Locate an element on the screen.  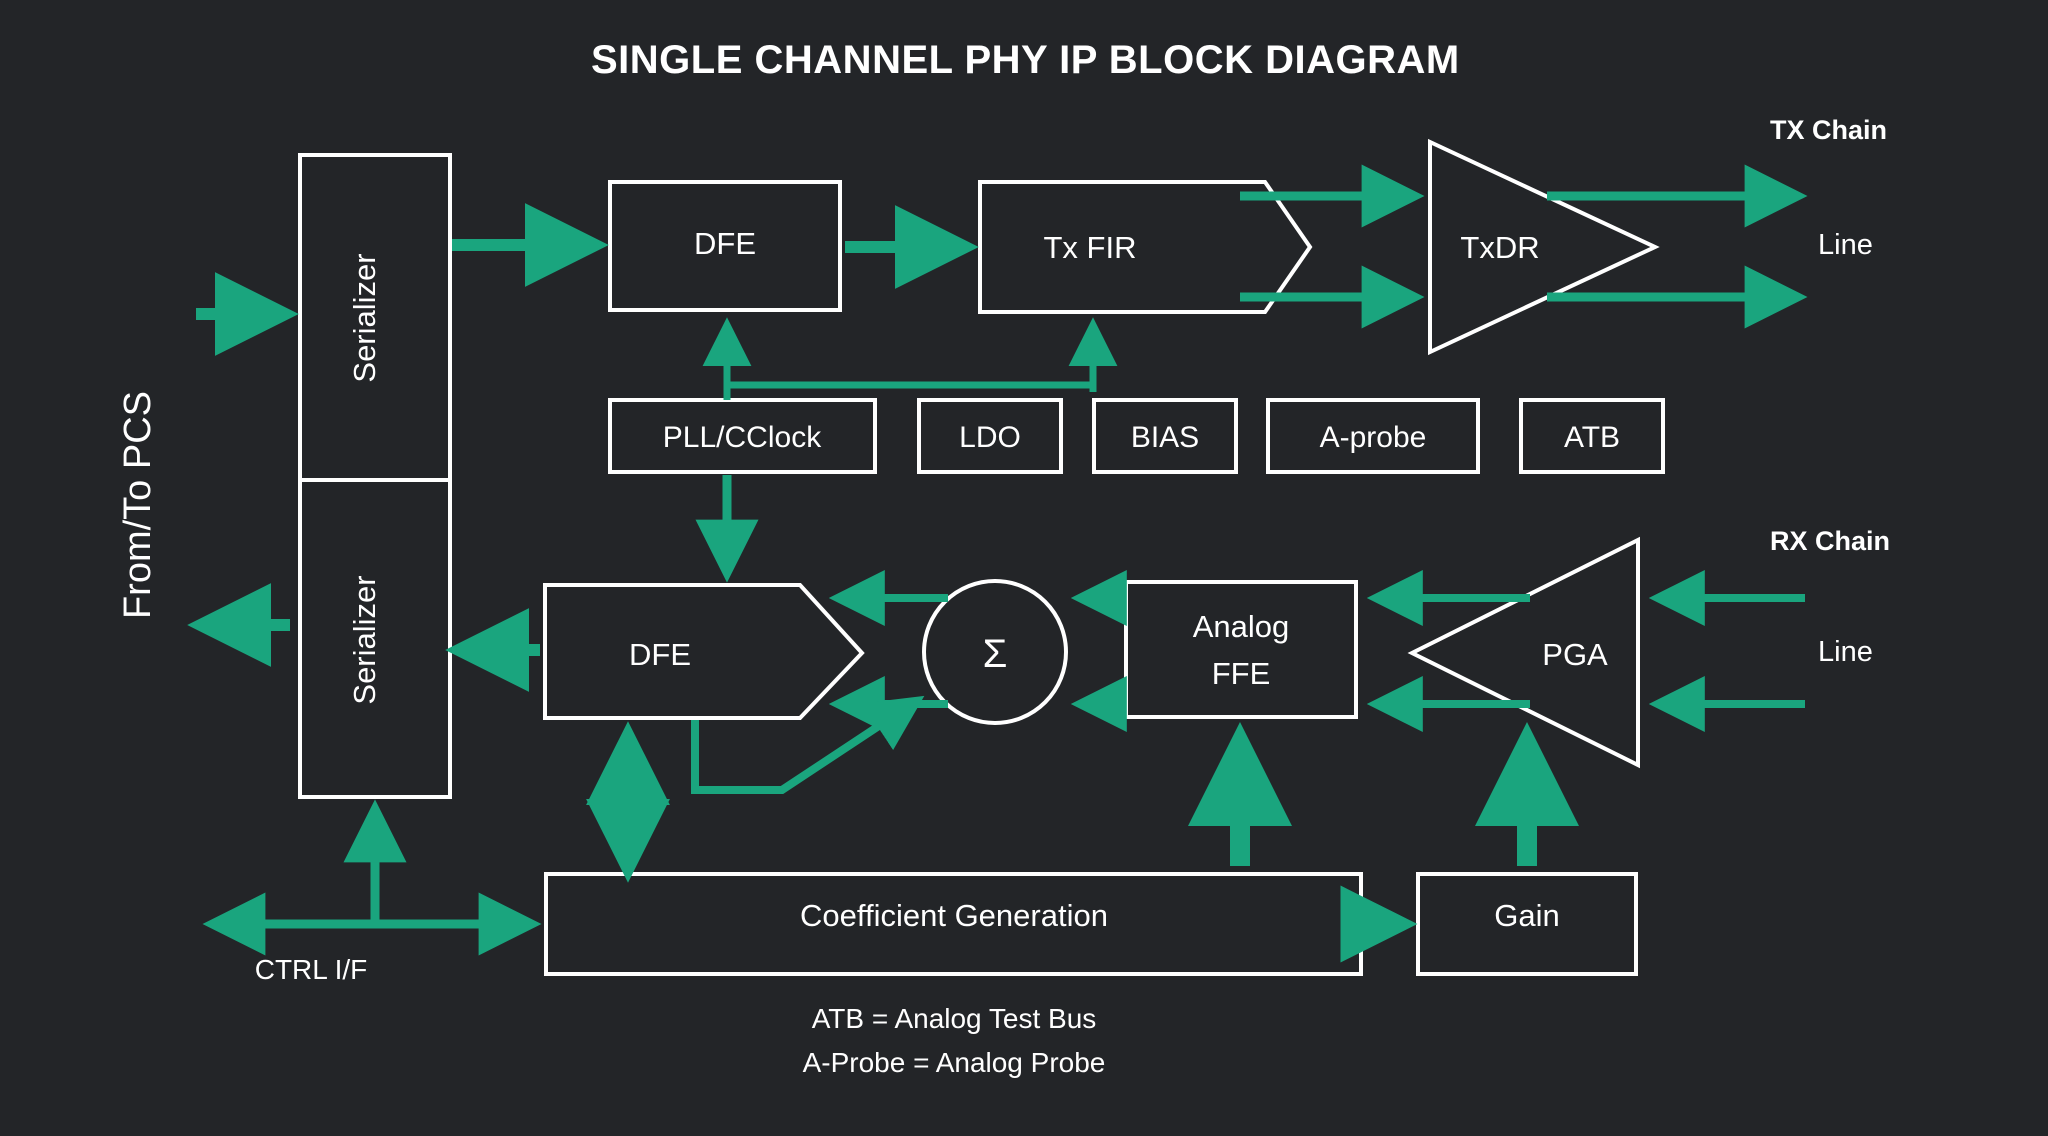
analog-ffe-label-line2: FFE is located at coordinates (1241, 673).